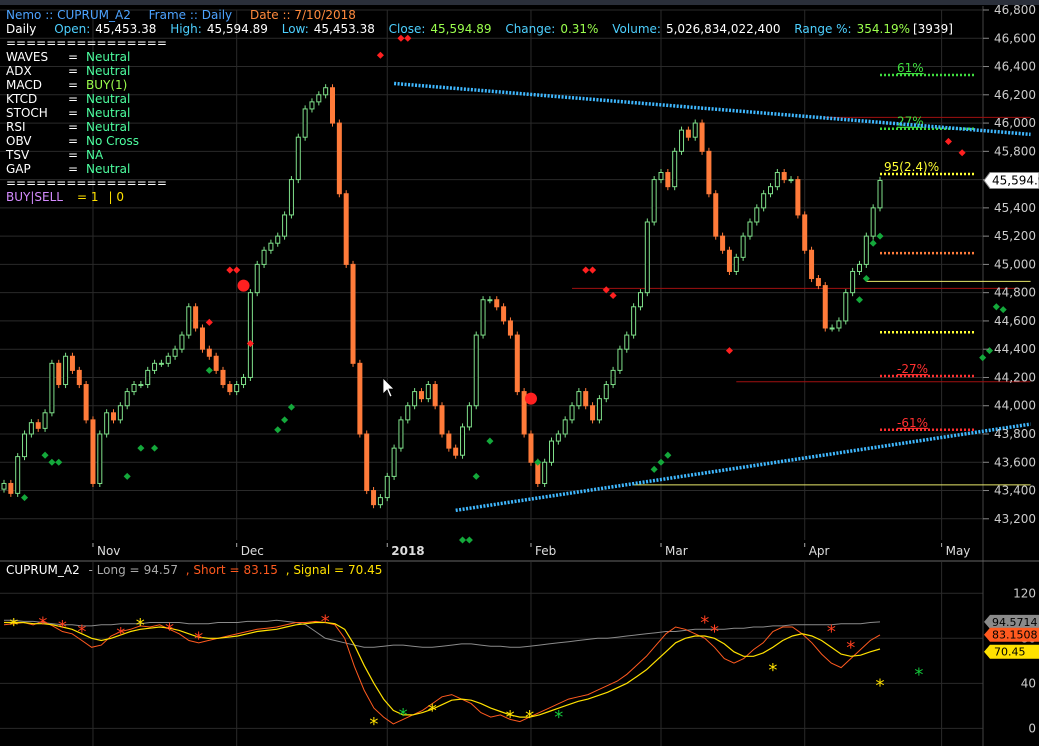 Image resolution: width=1039 pixels, height=746 pixels. I want to click on x-tick-label: May, so click(958, 551).